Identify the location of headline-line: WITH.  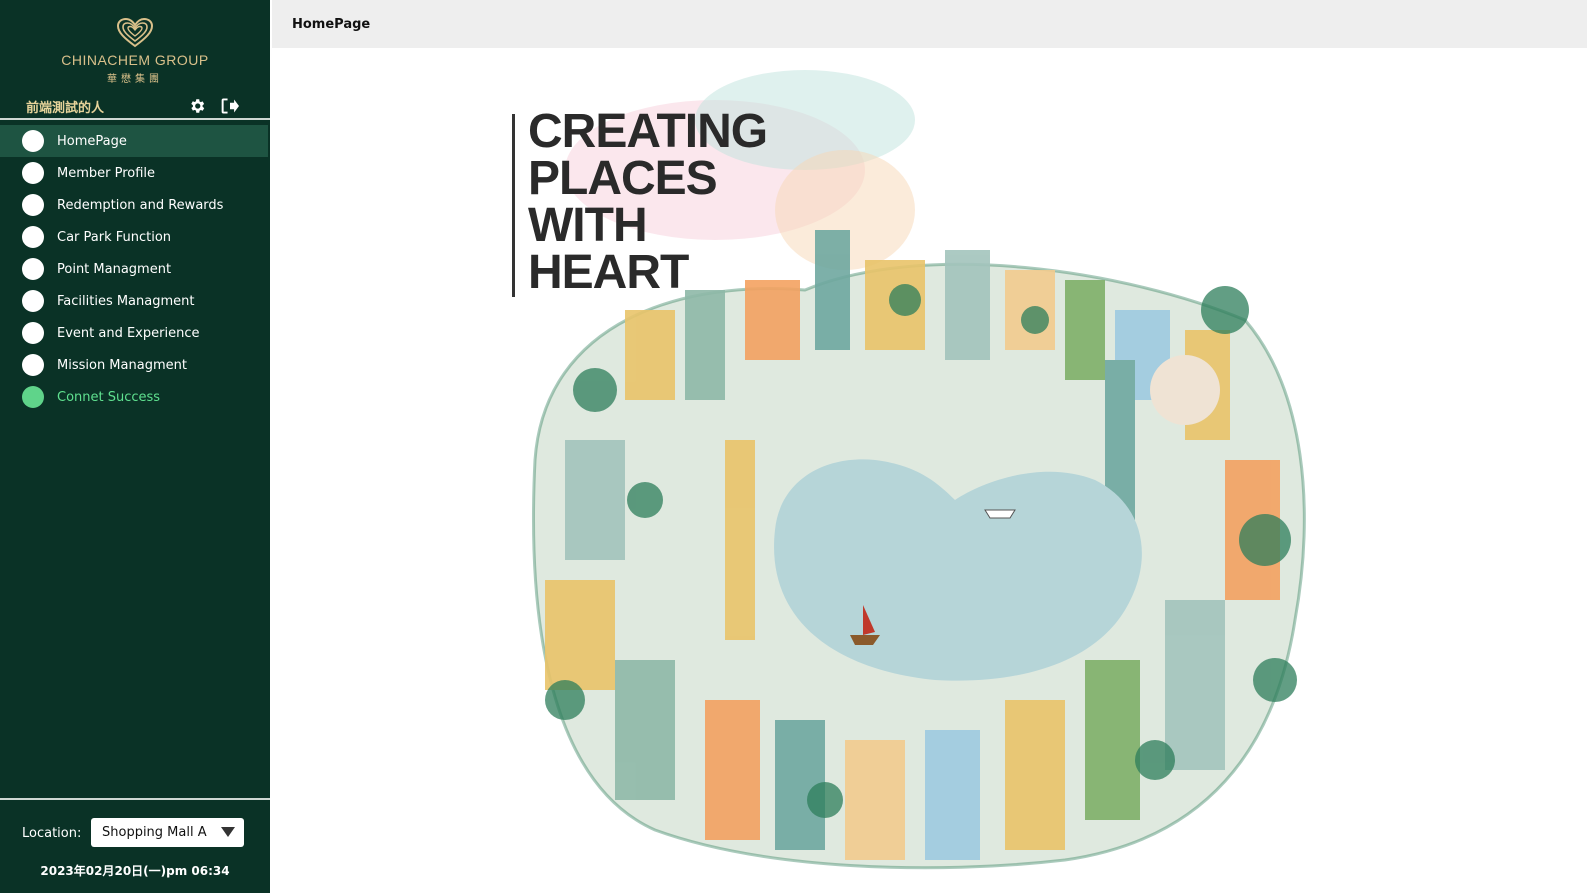
(588, 225).